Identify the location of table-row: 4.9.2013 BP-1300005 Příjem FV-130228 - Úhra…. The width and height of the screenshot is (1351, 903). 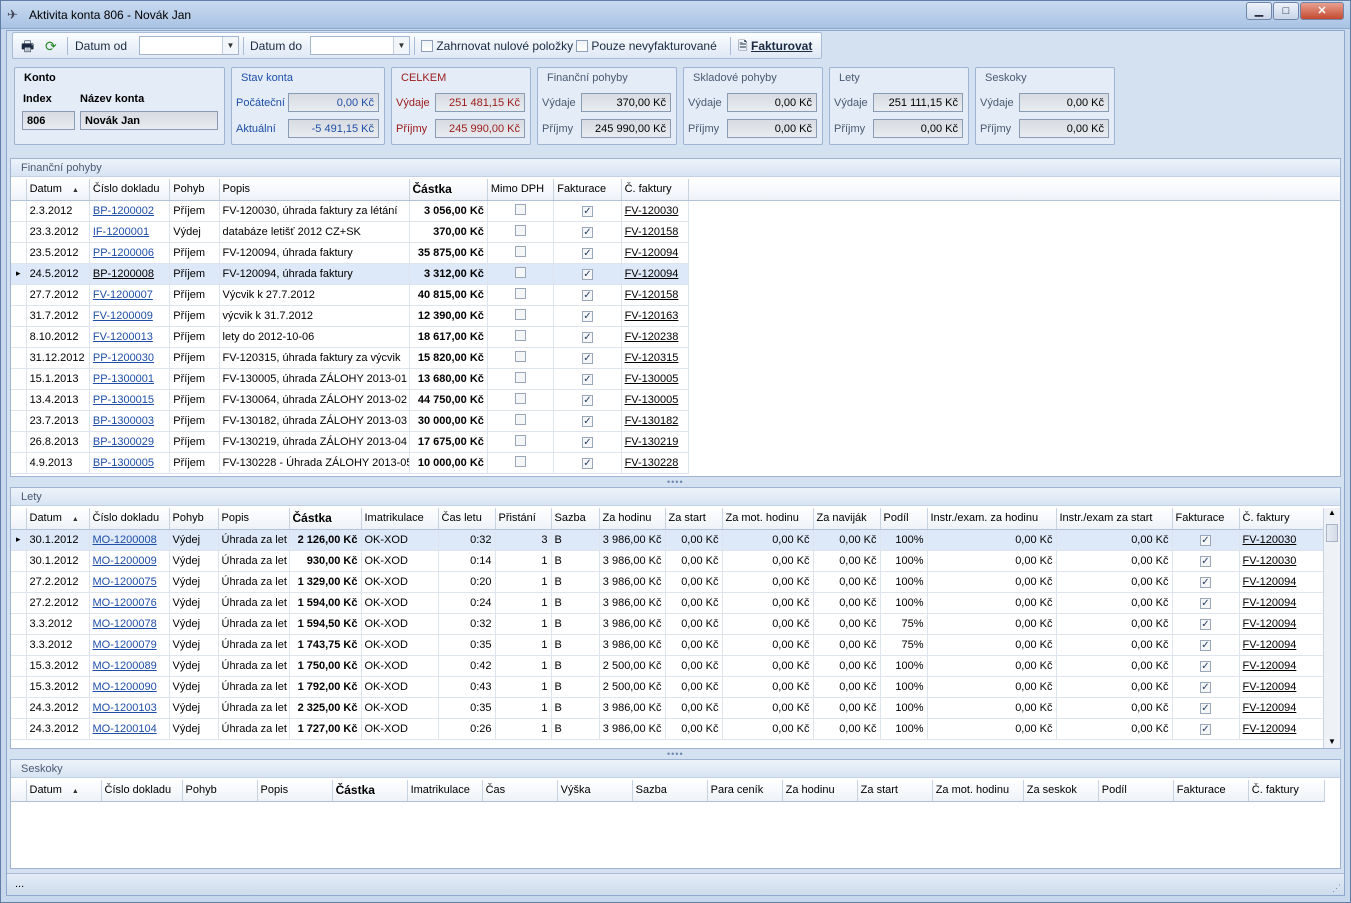
(350, 463).